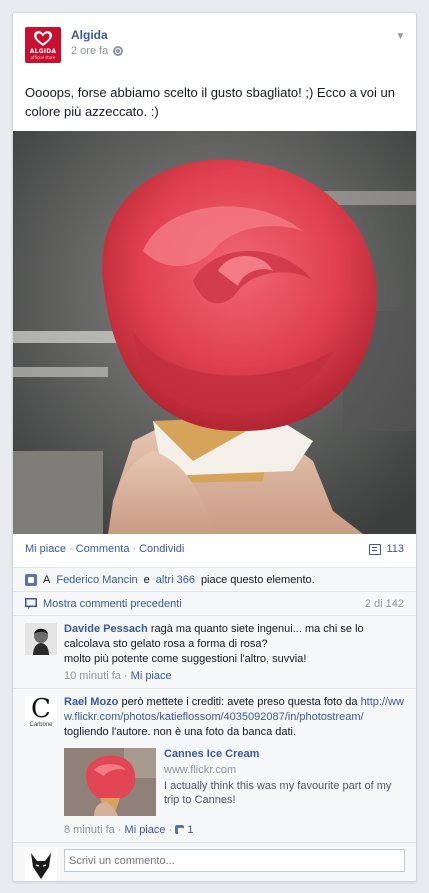  I want to click on post-meta: 2 ore fa, so click(97, 51).